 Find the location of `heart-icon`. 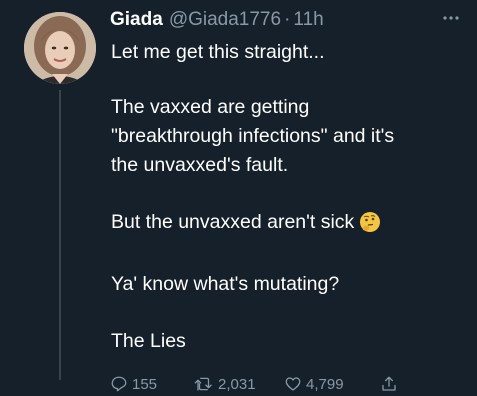

heart-icon is located at coordinates (293, 384).